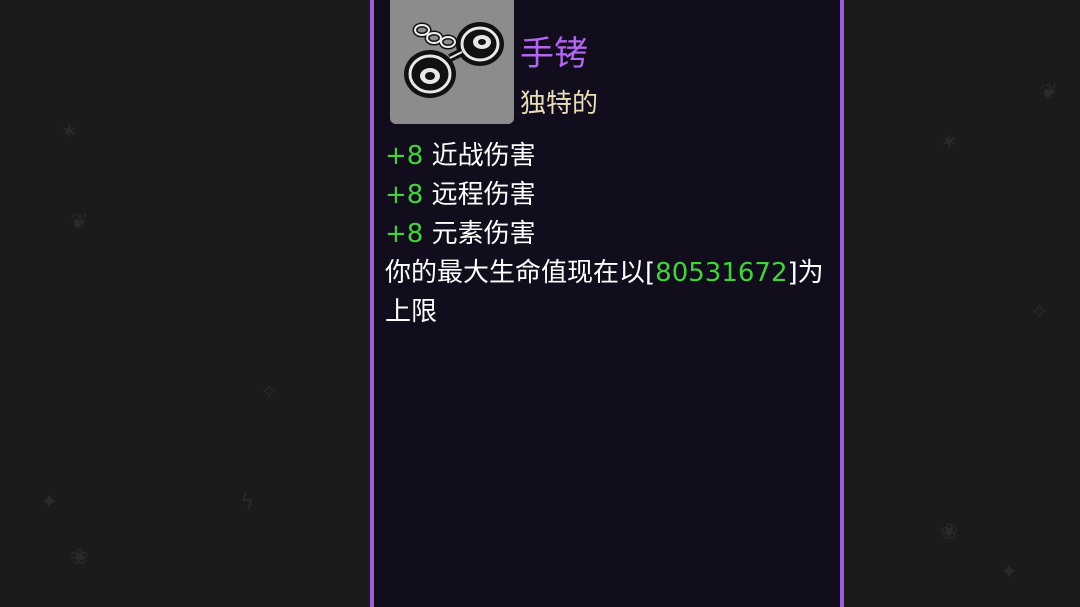  Describe the element at coordinates (559, 104) in the screenshot. I see `item-rarity: 独特的` at that location.